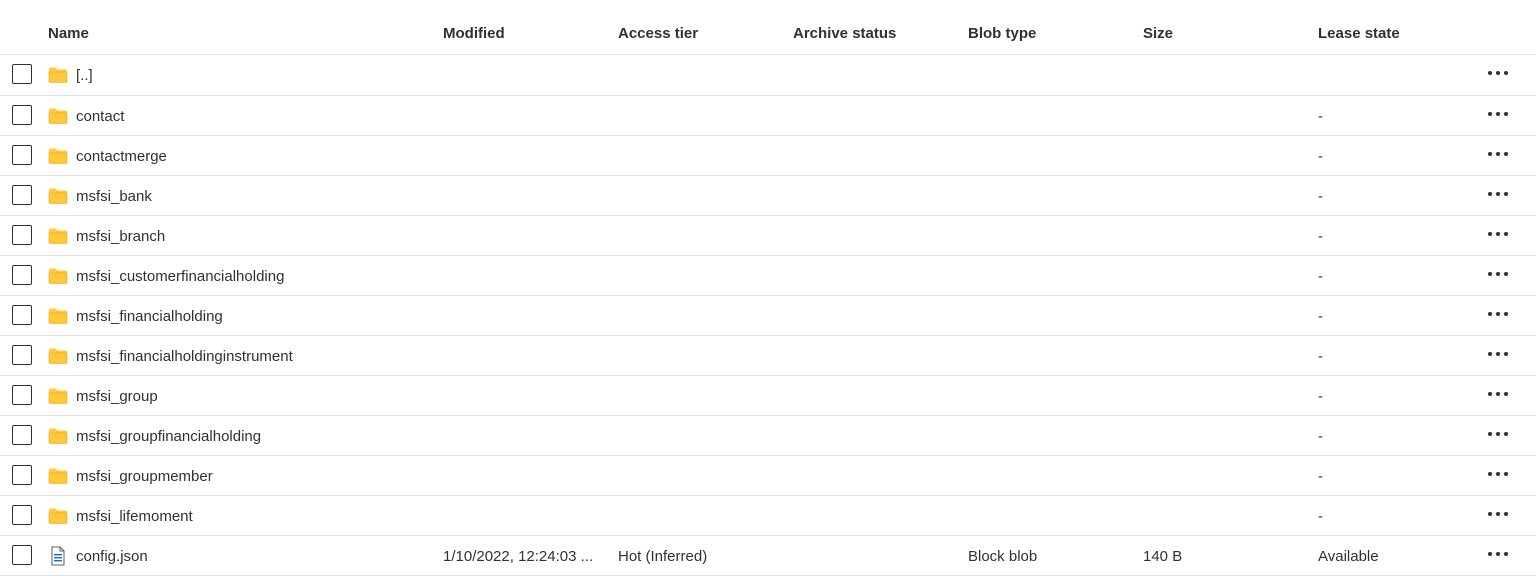  What do you see at coordinates (149, 316) in the screenshot?
I see `row-name: msfsi_financialholding` at bounding box center [149, 316].